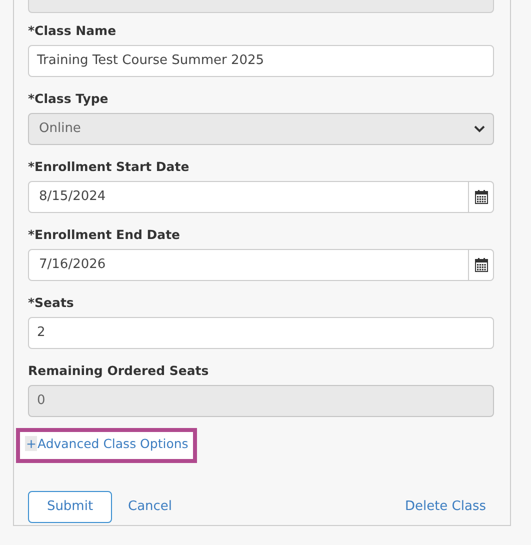  What do you see at coordinates (261, 333) in the screenshot?
I see `input-field: 2` at bounding box center [261, 333].